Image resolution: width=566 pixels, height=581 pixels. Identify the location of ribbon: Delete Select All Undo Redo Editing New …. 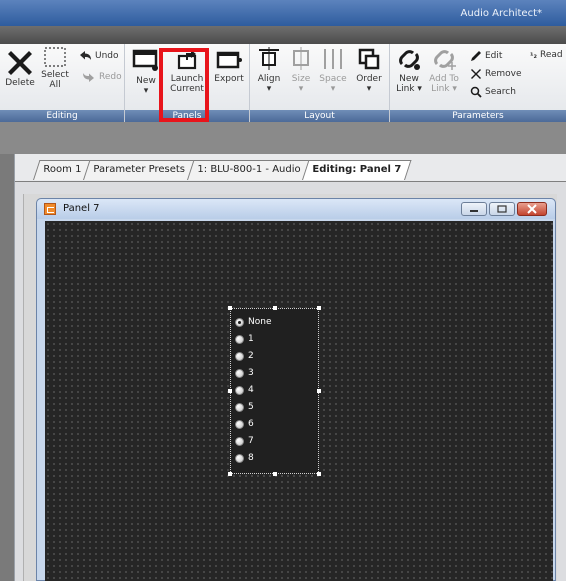
(283, 83).